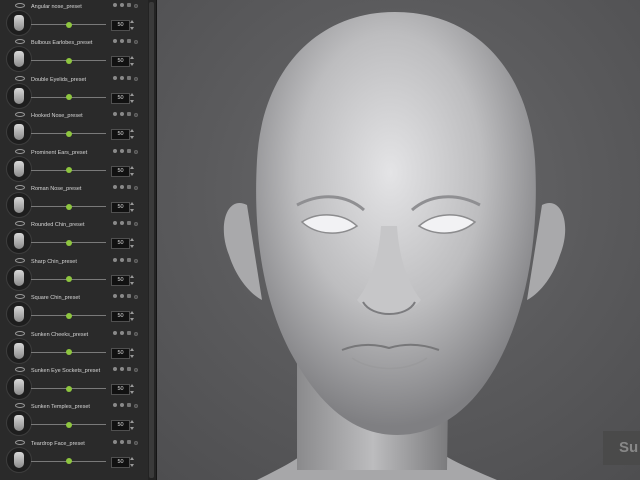 The width and height of the screenshot is (640, 480). I want to click on scrollbar-thumb, so click(151, 240).